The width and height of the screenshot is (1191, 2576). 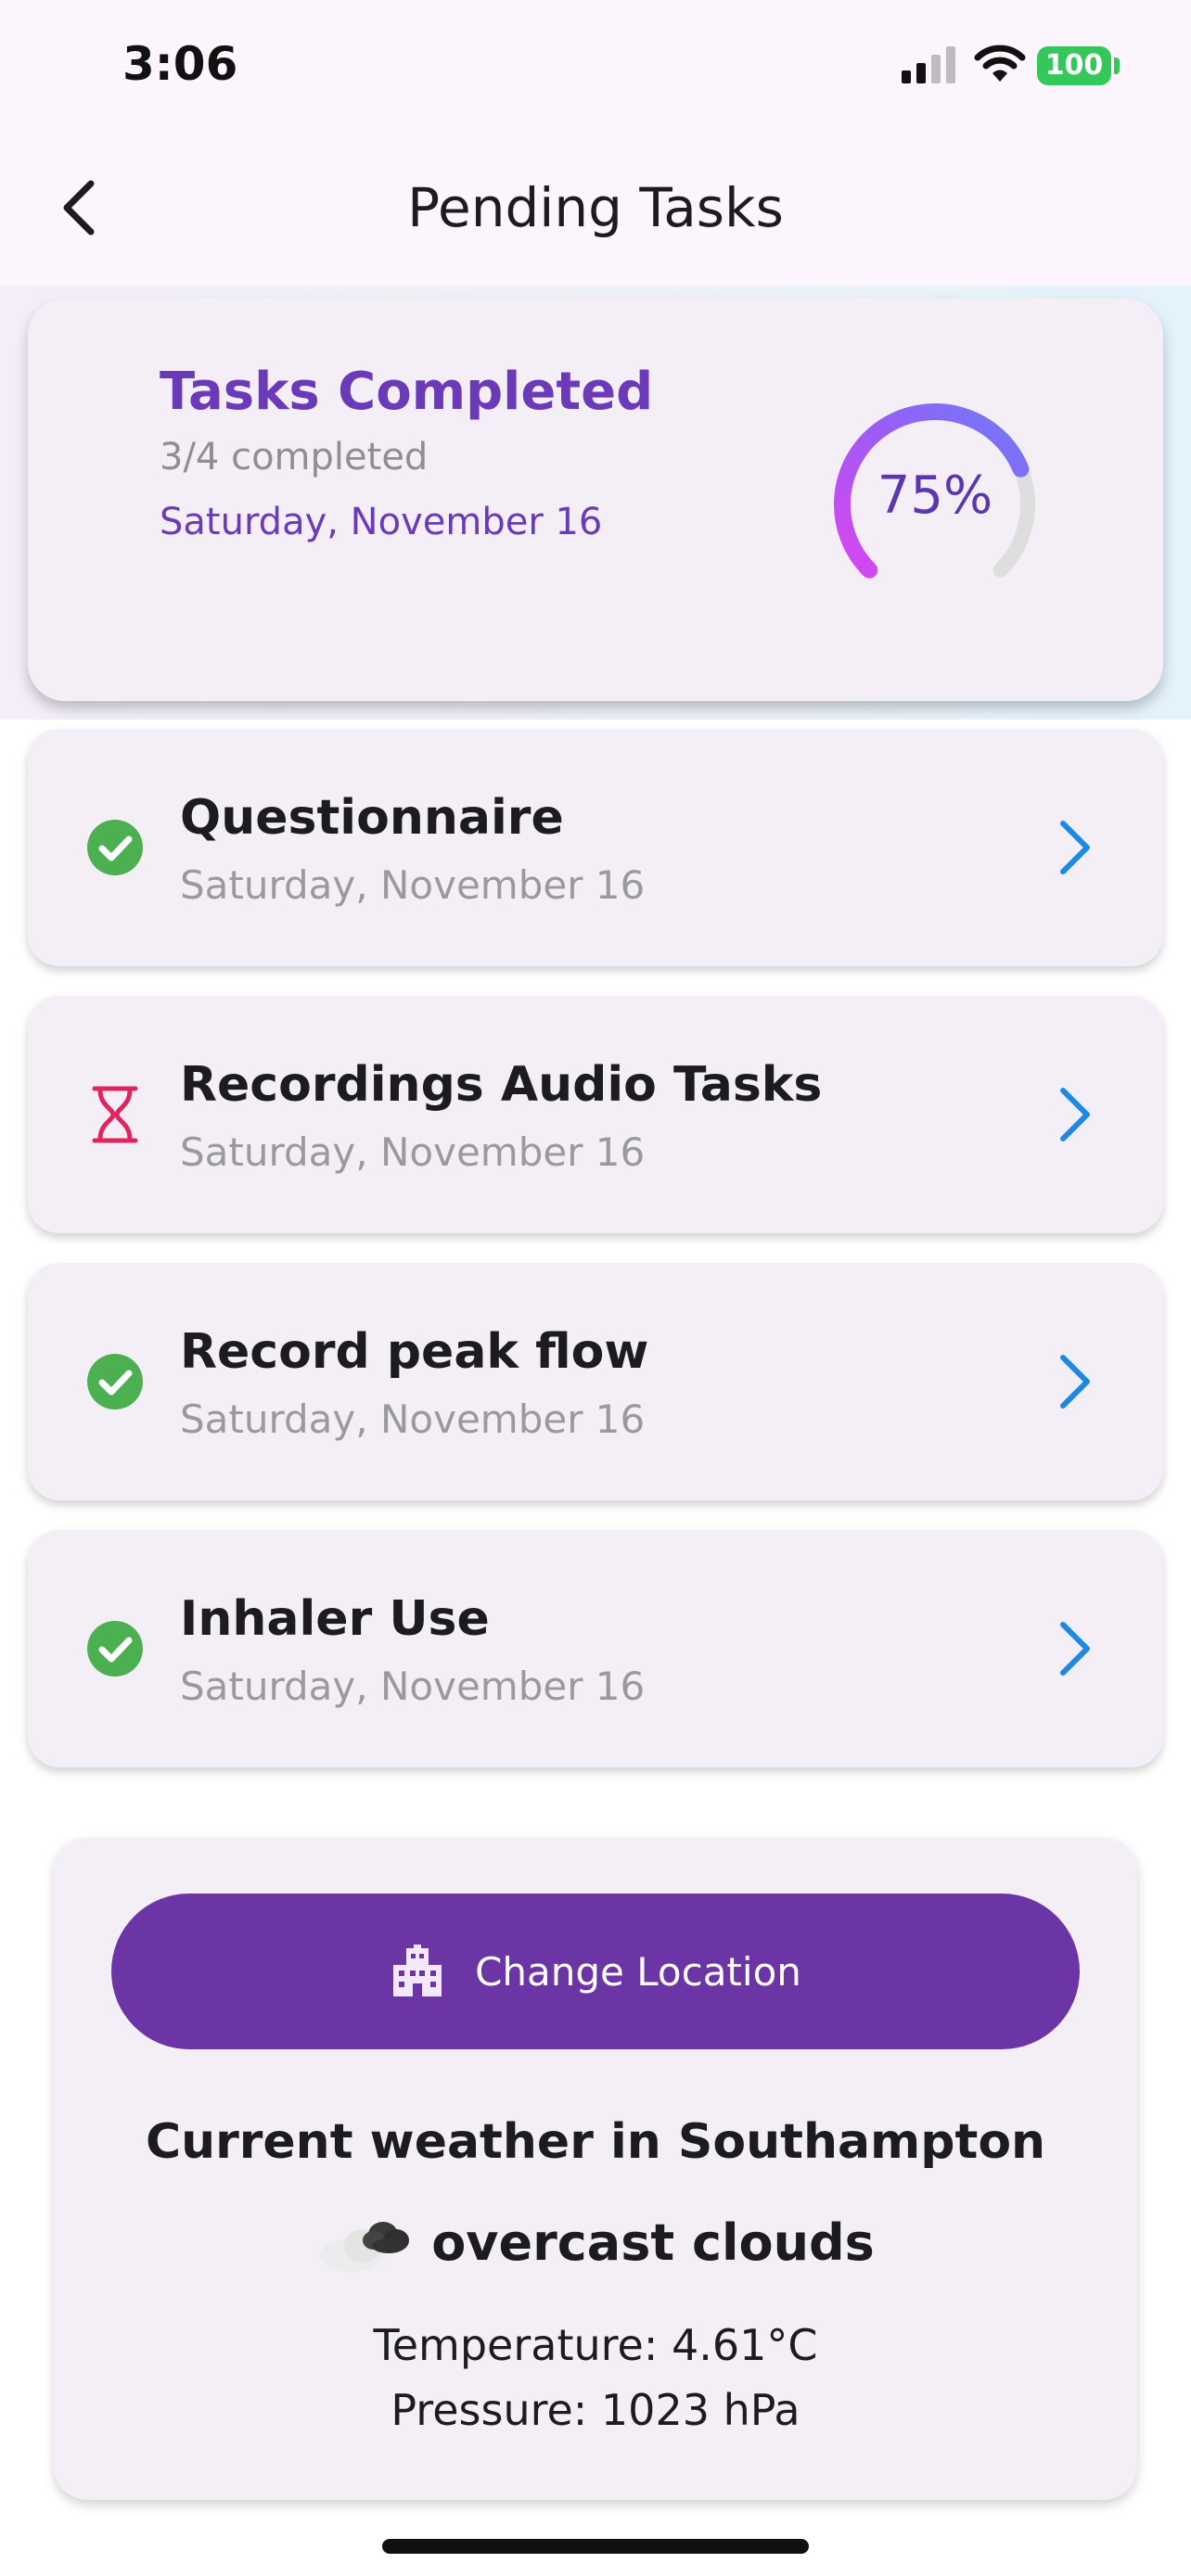 What do you see at coordinates (372, 818) in the screenshot?
I see `task-title: Questionnaire` at bounding box center [372, 818].